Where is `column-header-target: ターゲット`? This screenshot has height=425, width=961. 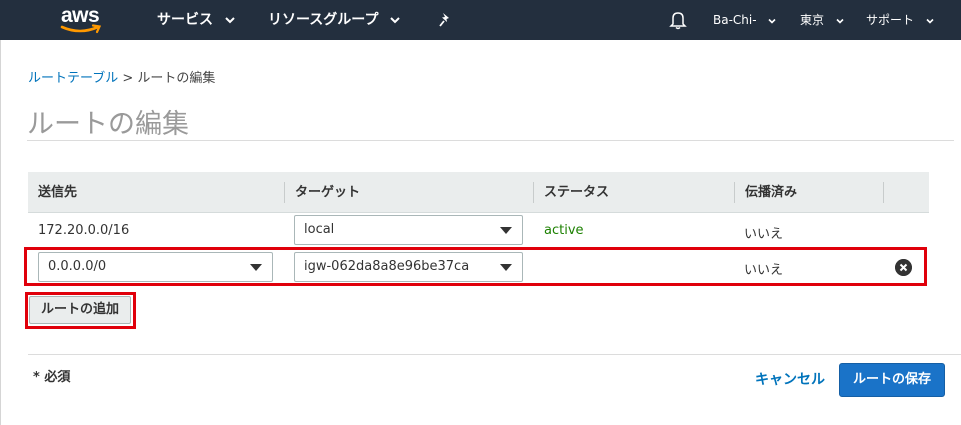 column-header-target: ターゲット is located at coordinates (328, 192).